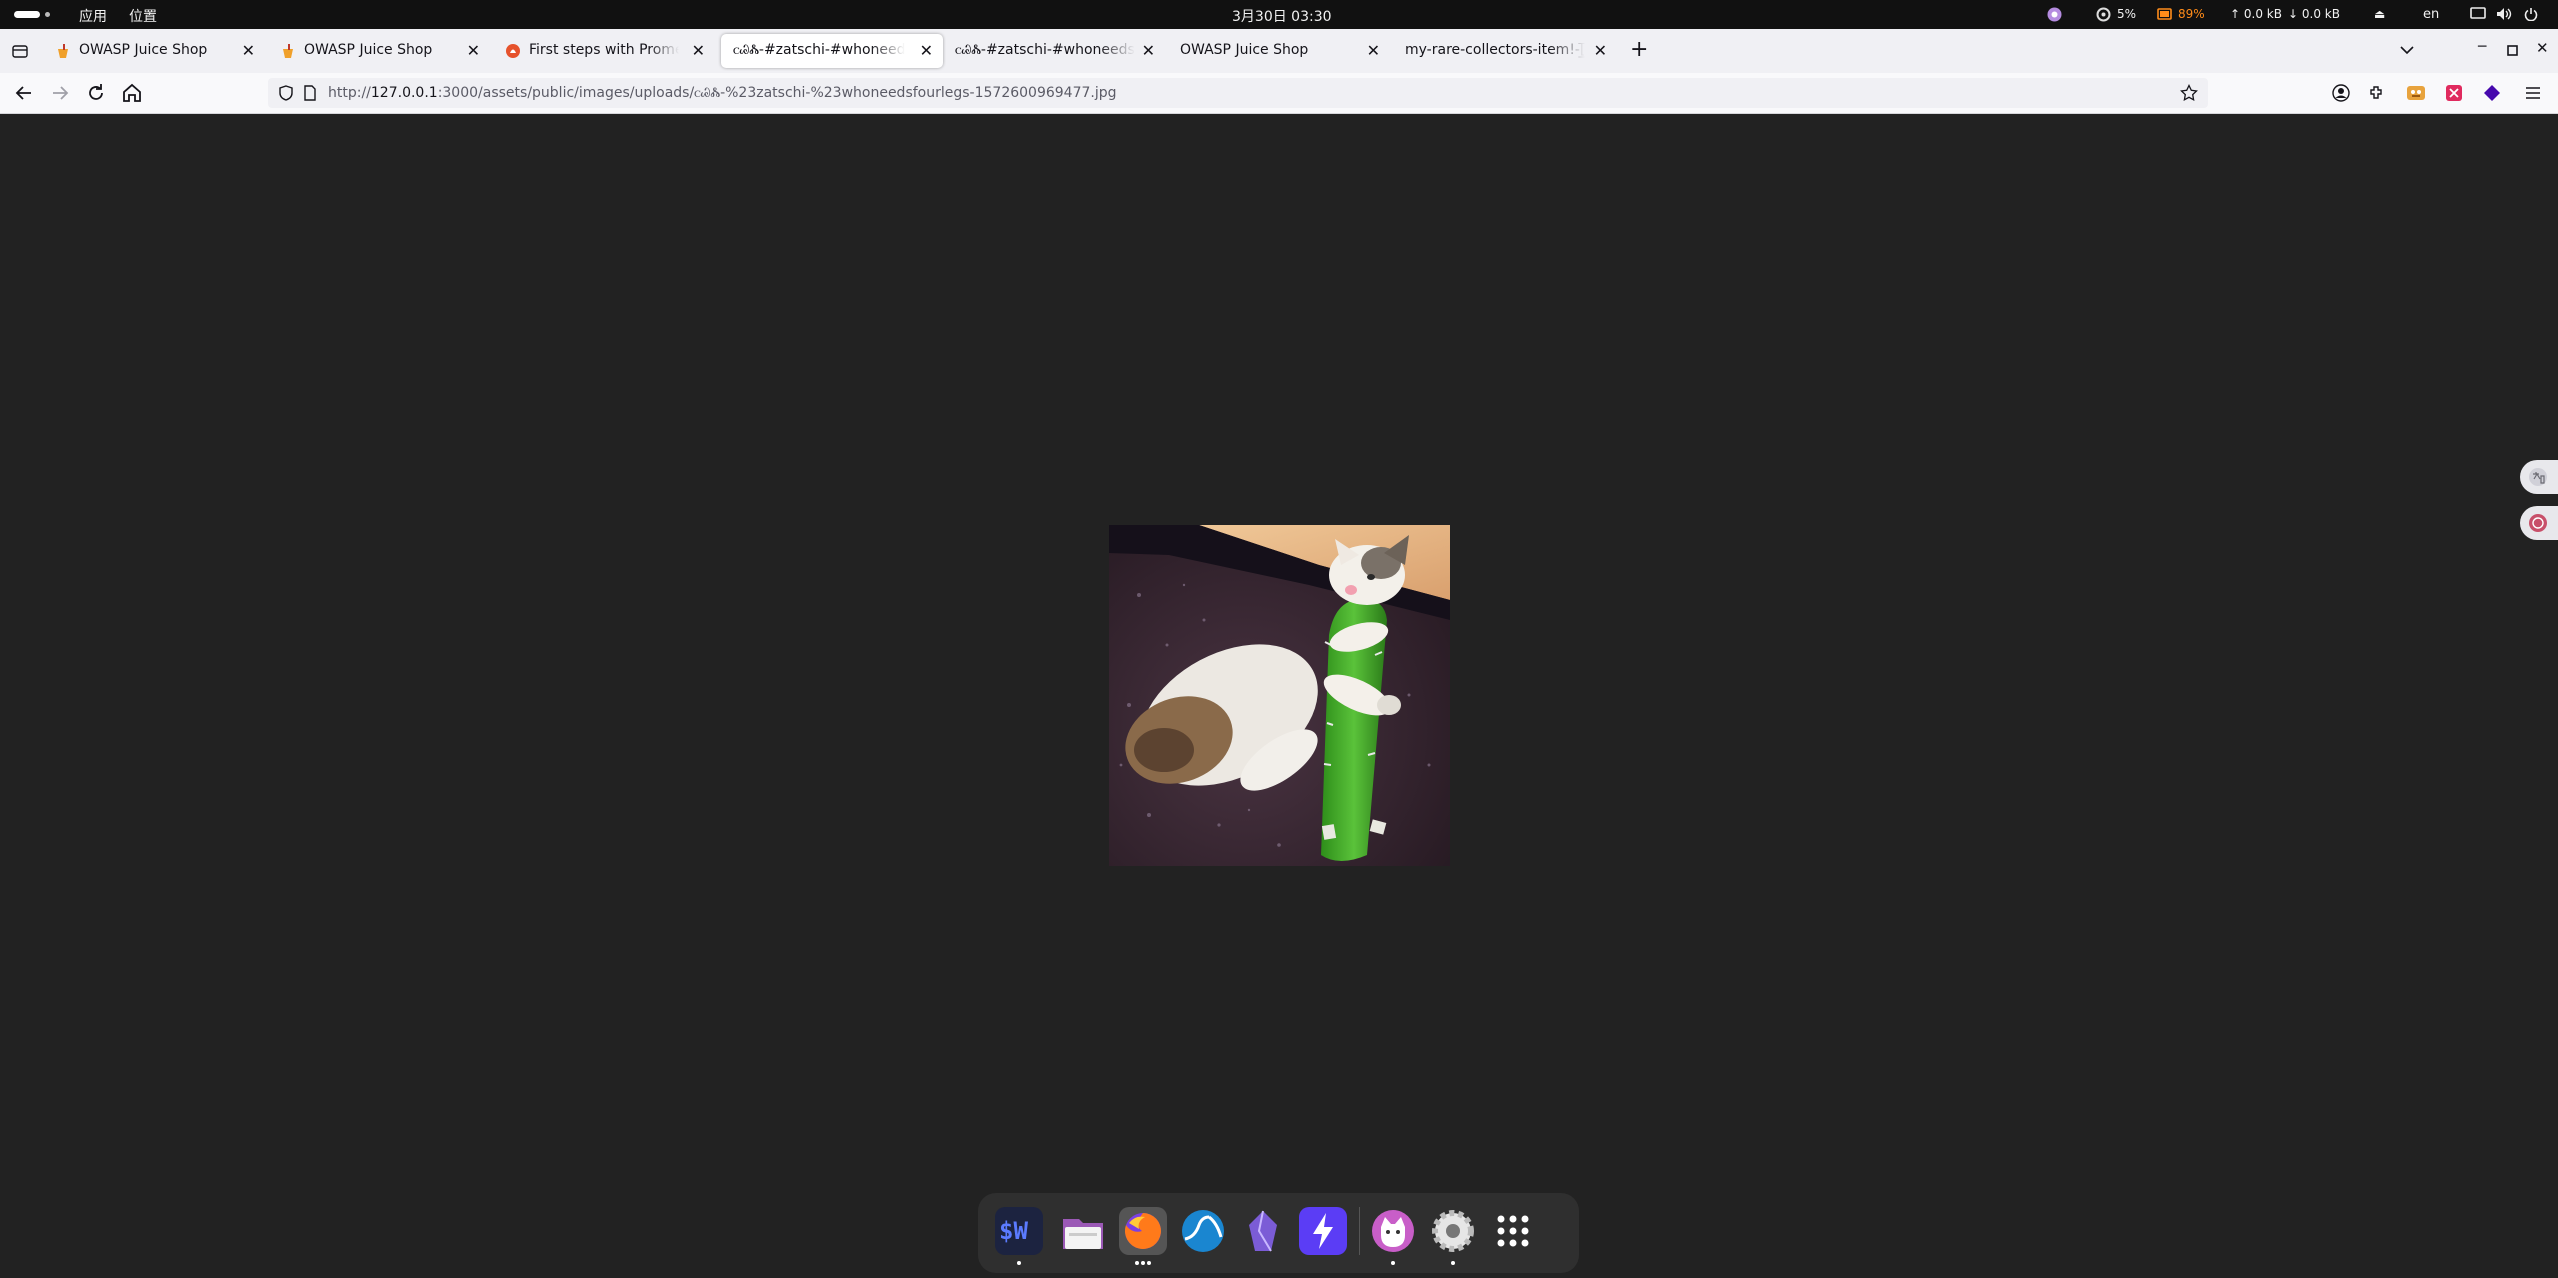  What do you see at coordinates (20, 51) in the screenshot?
I see `tab-list-icon` at bounding box center [20, 51].